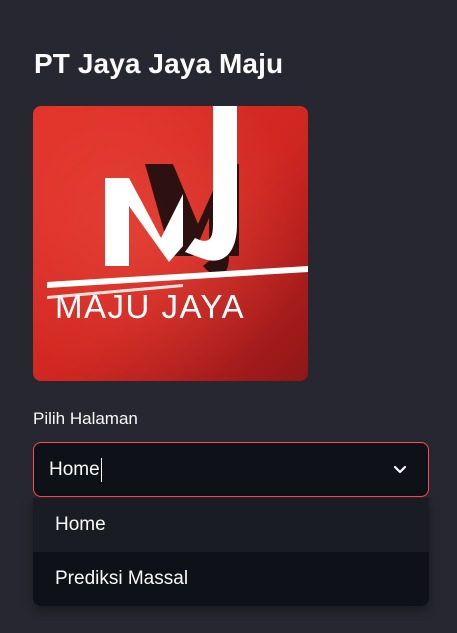 The width and height of the screenshot is (457, 633). Describe the element at coordinates (231, 579) in the screenshot. I see `option-prediksi-massal: Prediksi Massal` at that location.